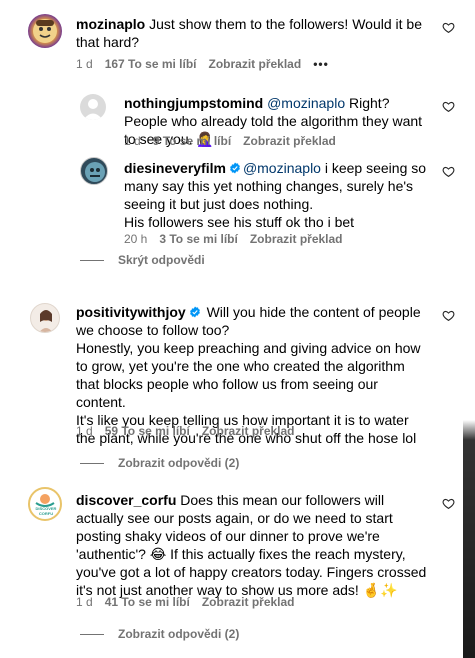  Describe the element at coordinates (236, 141) in the screenshot. I see `reply-meta: 1 d 9 To se mi líbí Zobrazit překlad` at that location.